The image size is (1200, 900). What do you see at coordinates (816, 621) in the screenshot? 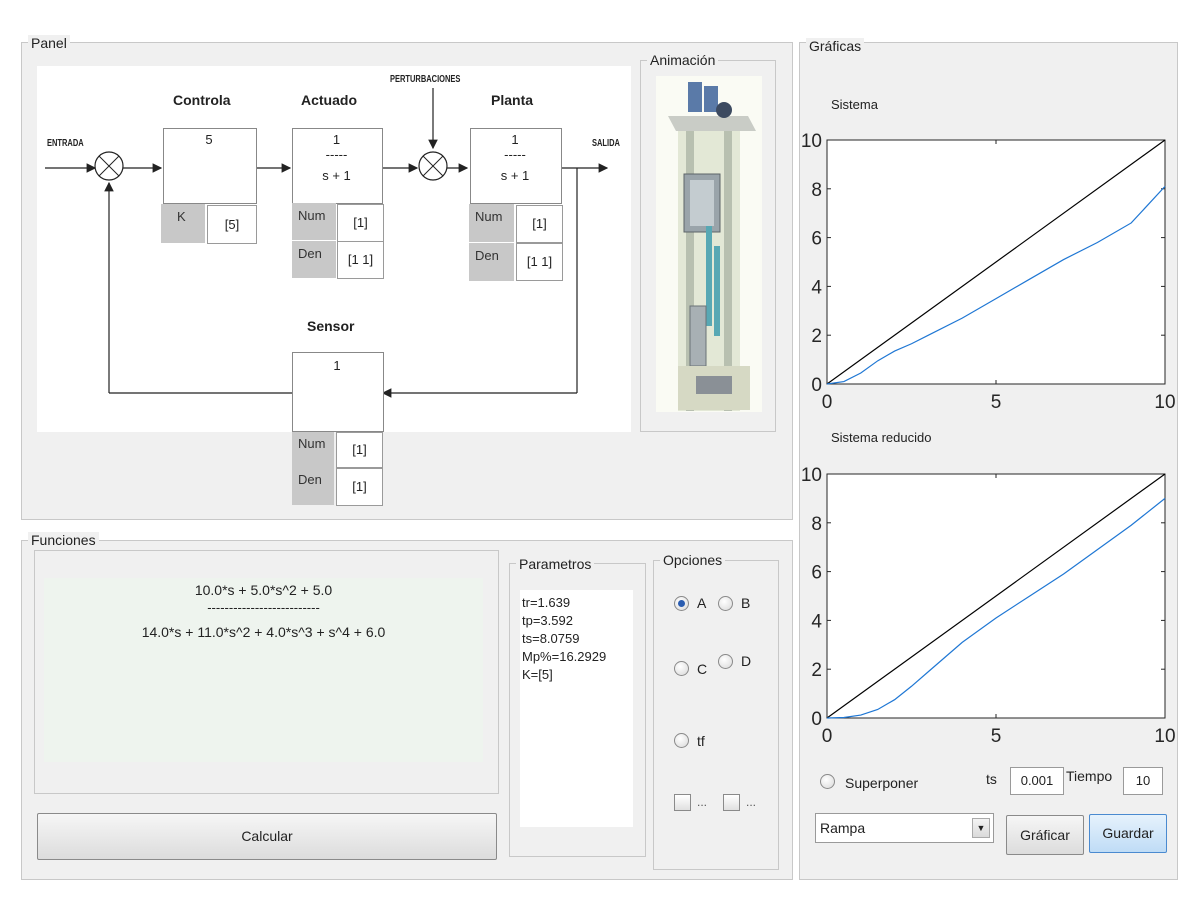
I see `chart2-ytick-label: 4` at bounding box center [816, 621].